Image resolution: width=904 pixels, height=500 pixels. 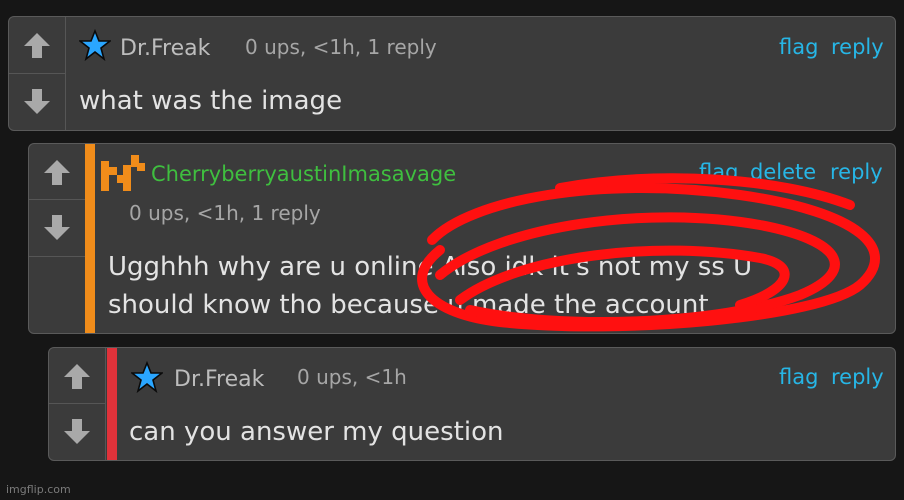 I want to click on comment-text: what was the image, so click(x=211, y=101).